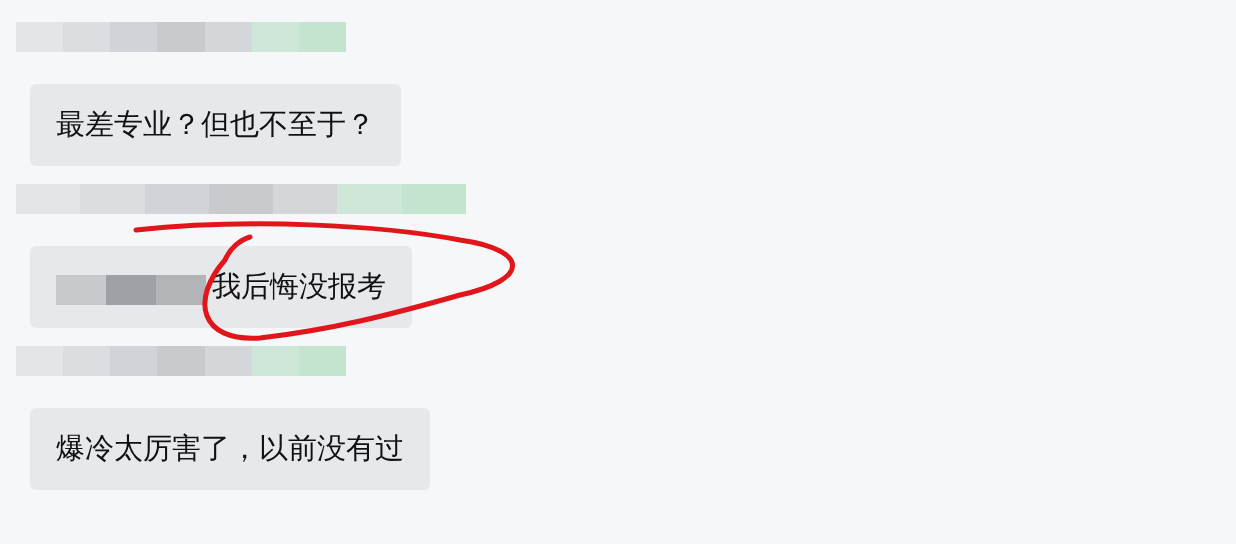 The width and height of the screenshot is (1236, 544). I want to click on message-text: 我后悔没报考, so click(299, 286).